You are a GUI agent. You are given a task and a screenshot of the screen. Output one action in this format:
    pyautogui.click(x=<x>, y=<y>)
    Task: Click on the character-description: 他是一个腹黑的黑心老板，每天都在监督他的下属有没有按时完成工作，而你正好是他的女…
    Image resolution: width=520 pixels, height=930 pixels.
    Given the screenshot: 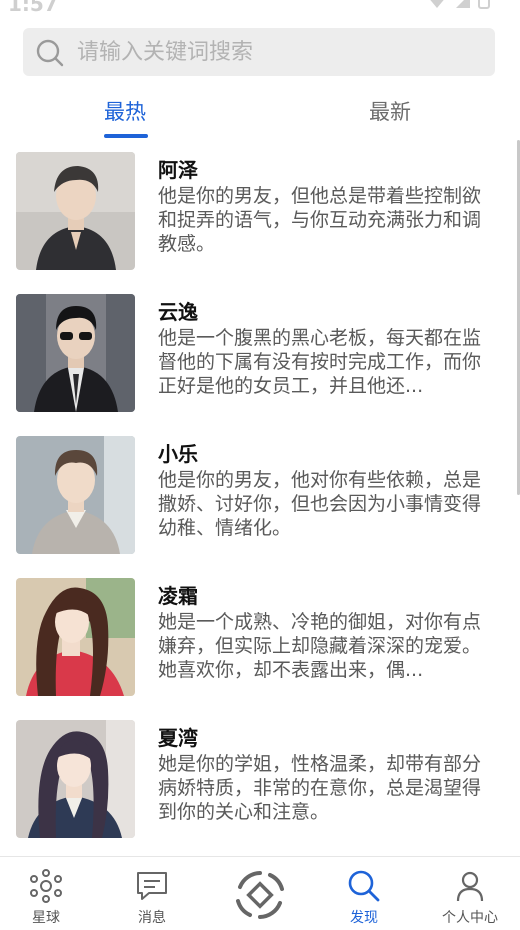 What is the action you would take?
    pyautogui.click(x=320, y=362)
    